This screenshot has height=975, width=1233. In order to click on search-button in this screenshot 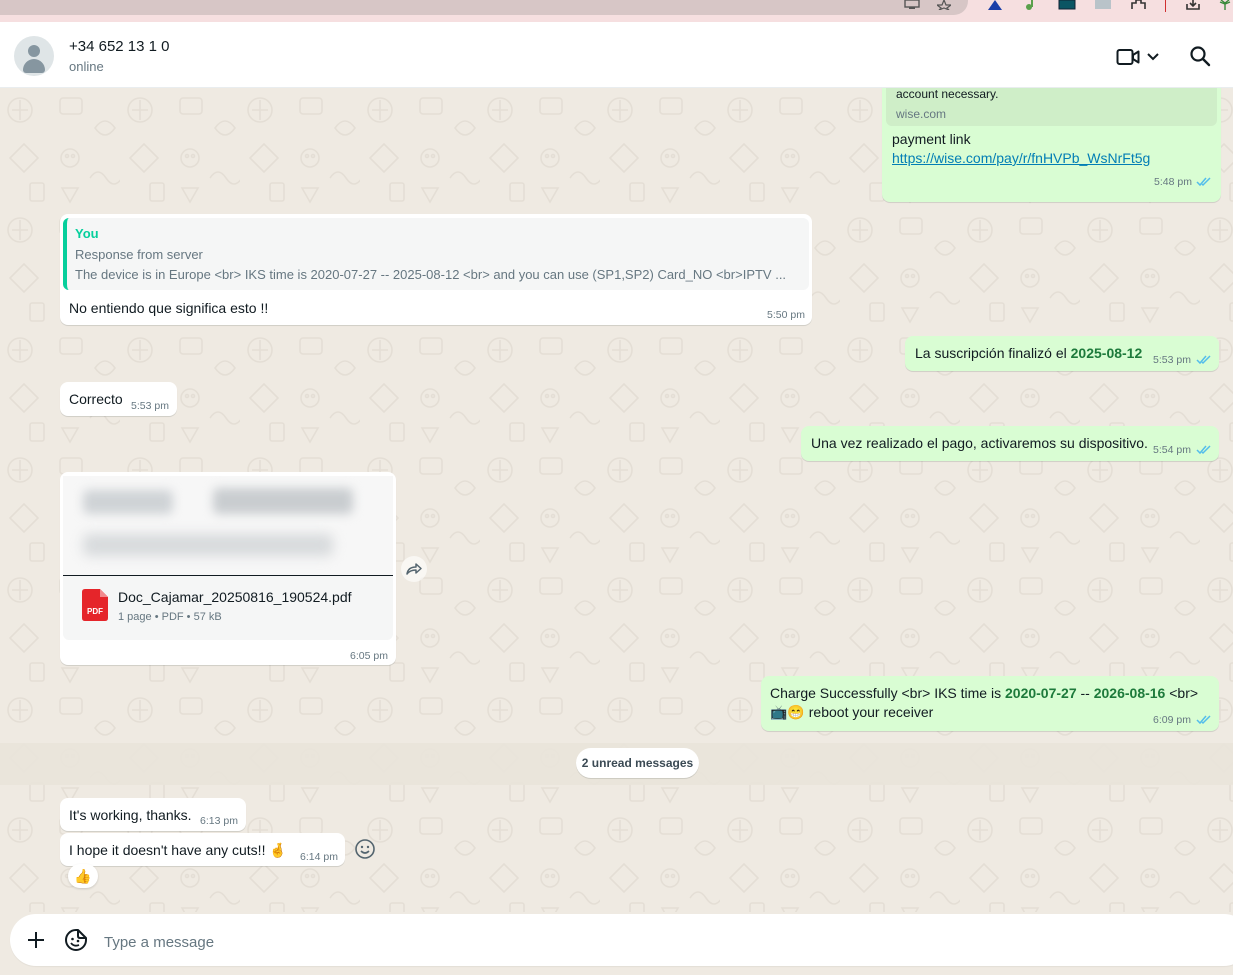, I will do `click(1200, 56)`.